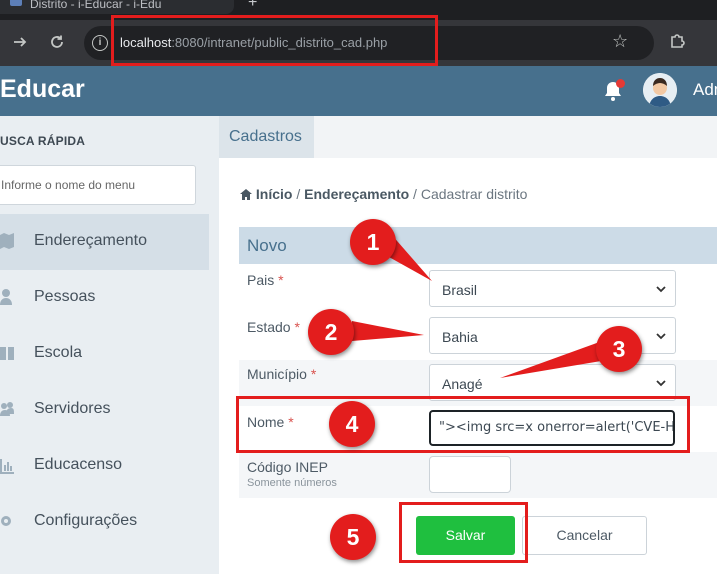 This screenshot has width=717, height=574. Describe the element at coordinates (98, 185) in the screenshot. I see `menu-search-input` at that location.